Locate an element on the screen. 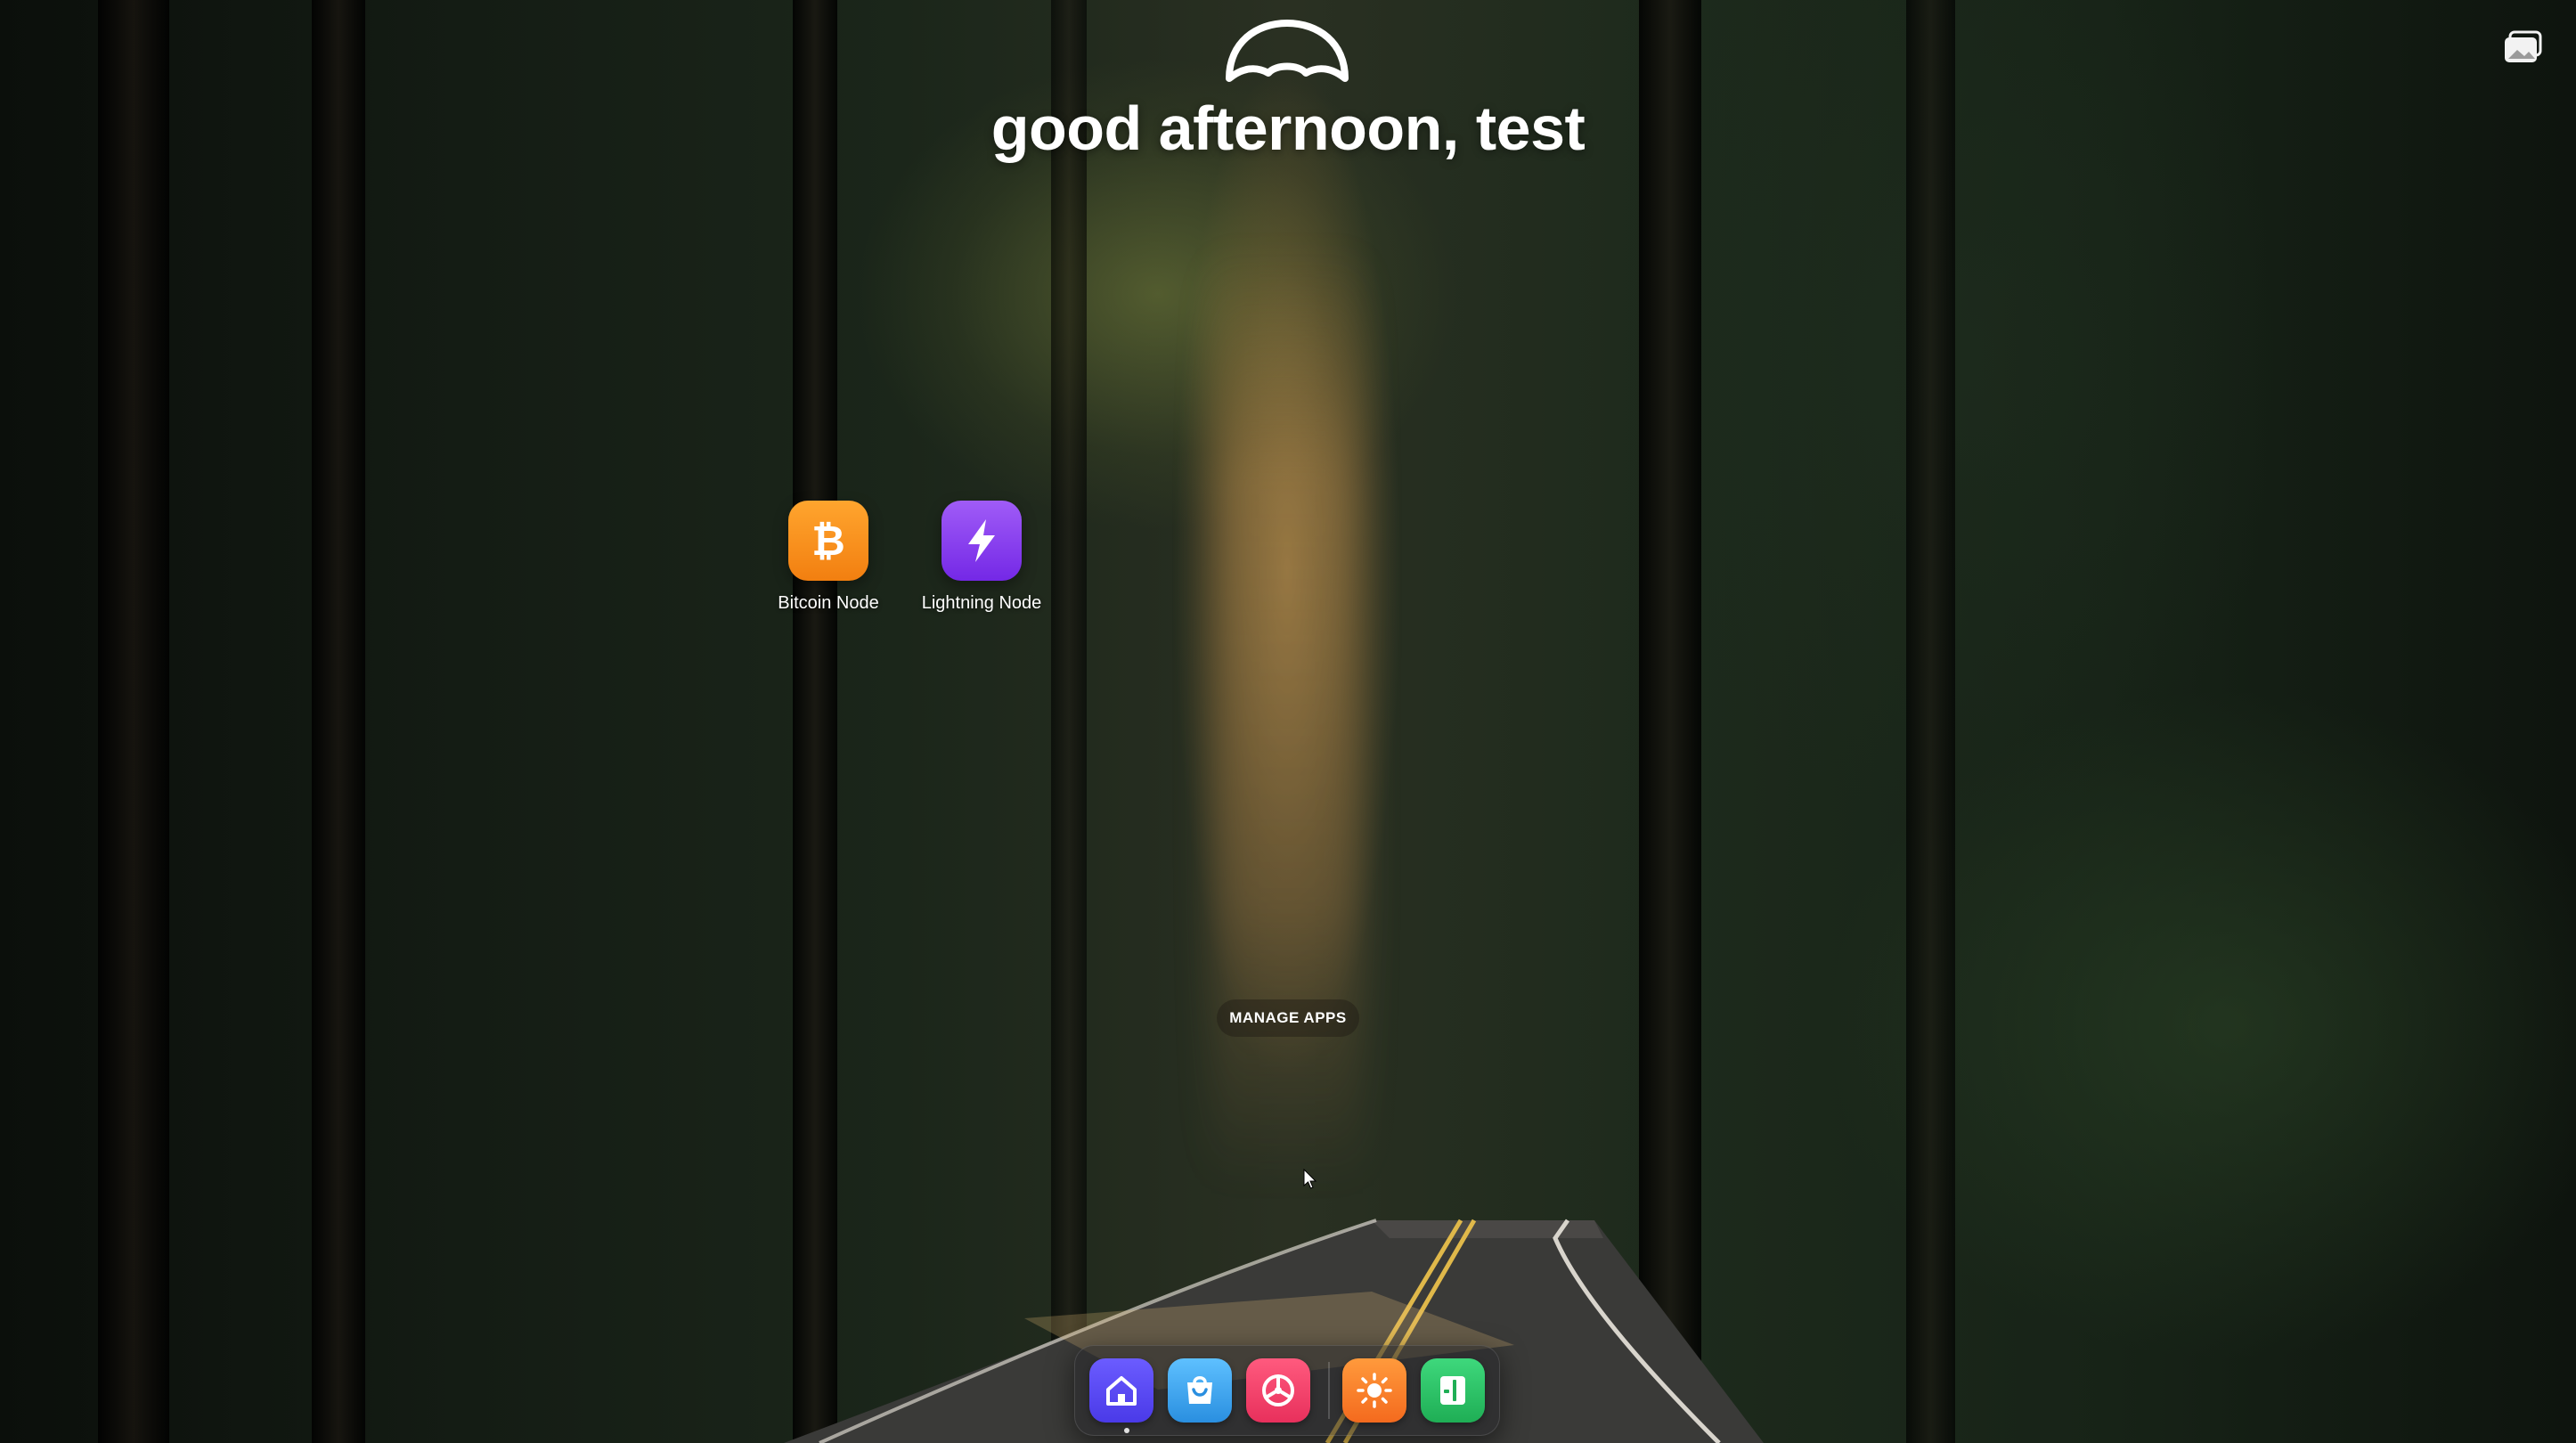  mouse-cursor-icon is located at coordinates (1310, 1179).